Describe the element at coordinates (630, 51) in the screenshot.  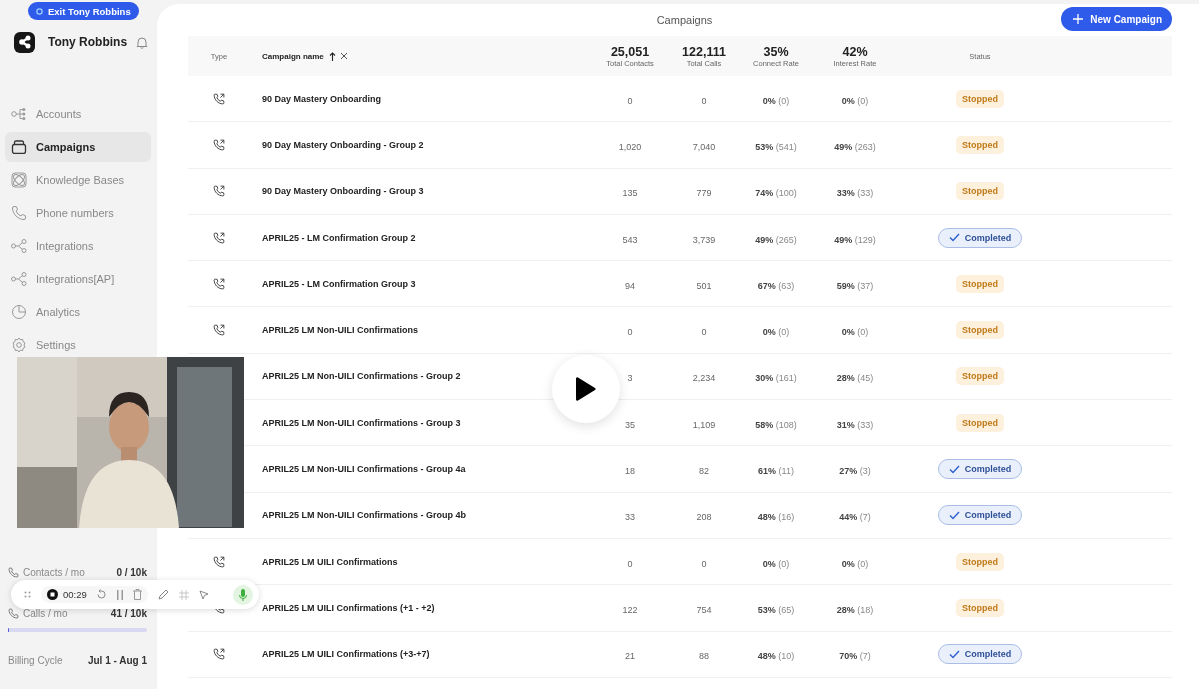
I see `column-total: 25,051` at that location.